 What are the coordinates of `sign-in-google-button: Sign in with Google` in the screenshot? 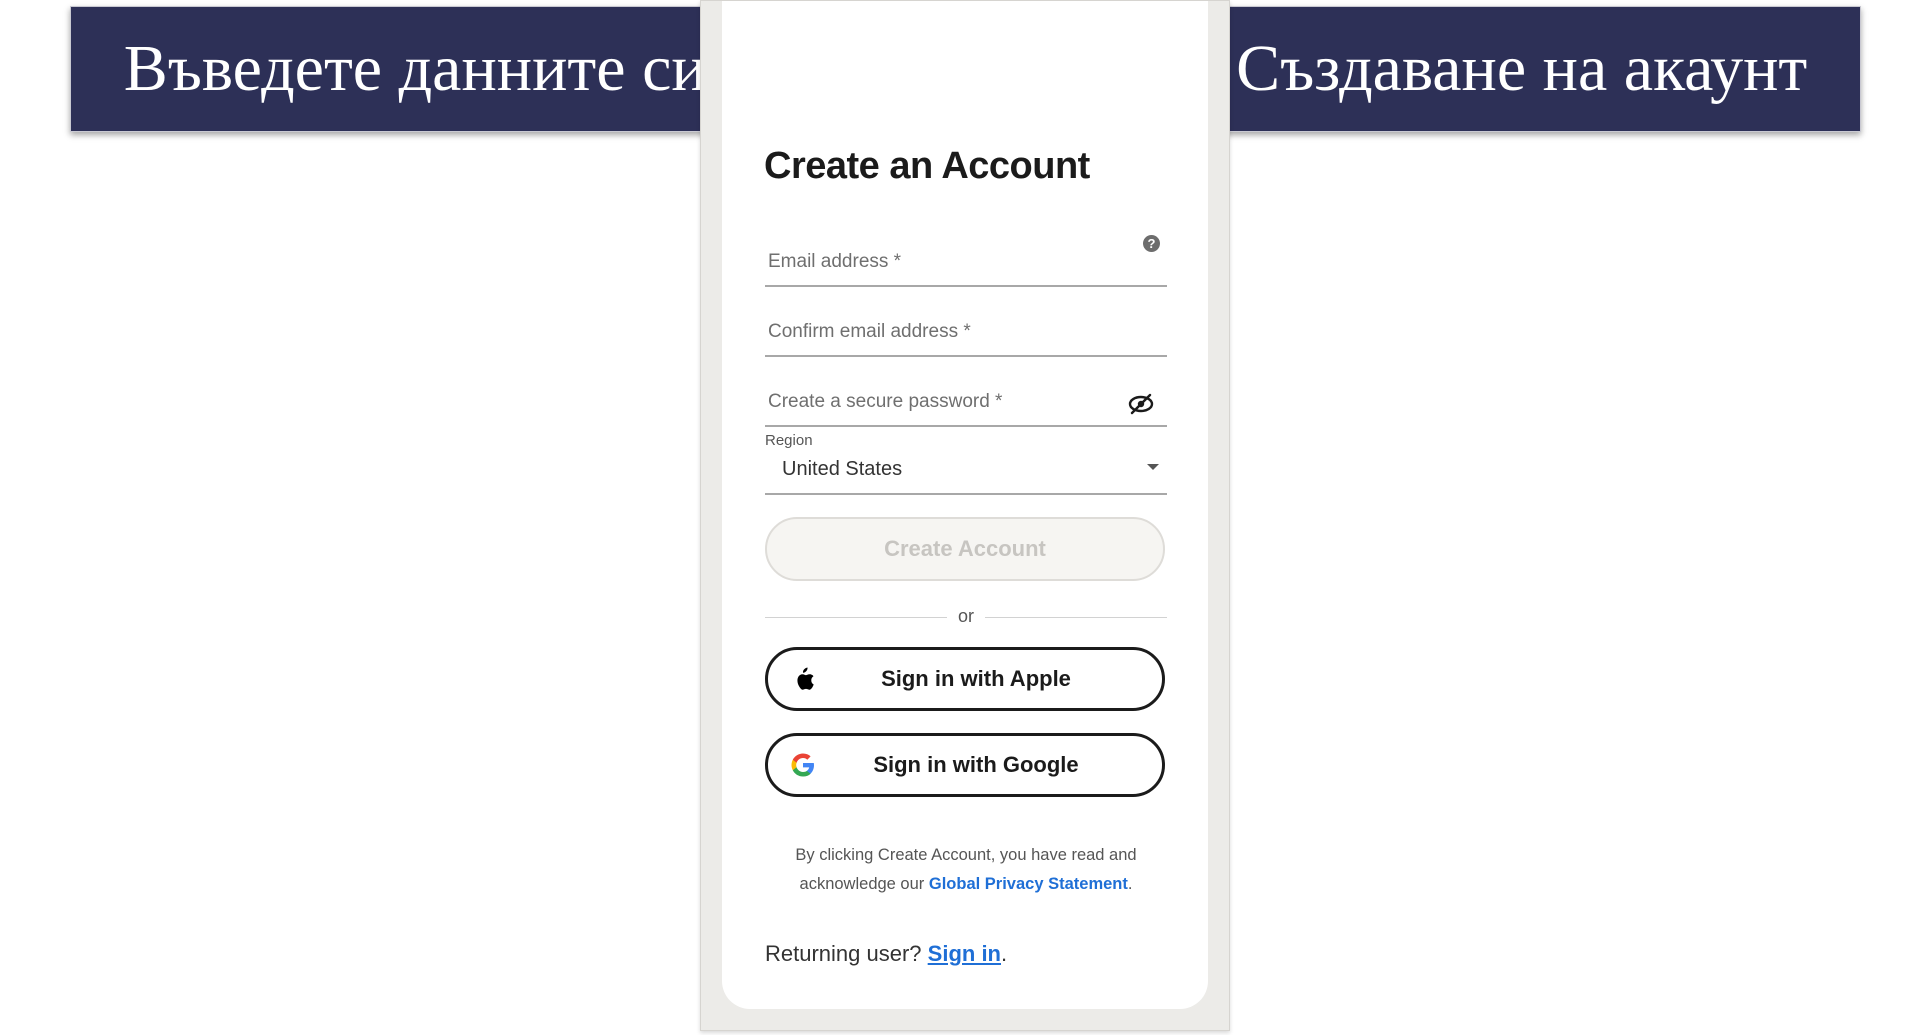 It's located at (965, 765).